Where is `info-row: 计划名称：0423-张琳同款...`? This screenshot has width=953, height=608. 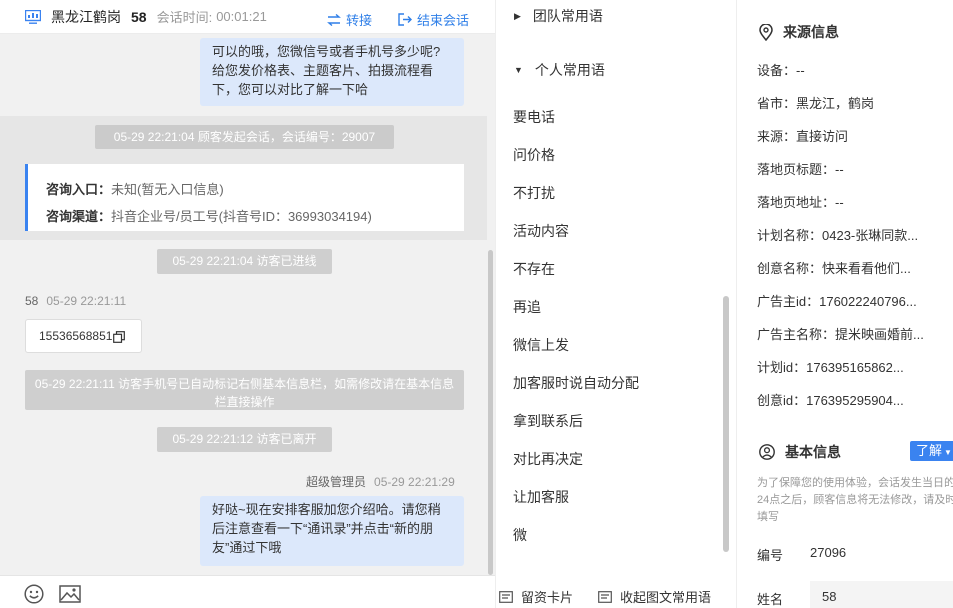
info-row: 计划名称：0423-张琳同款... is located at coordinates (838, 235).